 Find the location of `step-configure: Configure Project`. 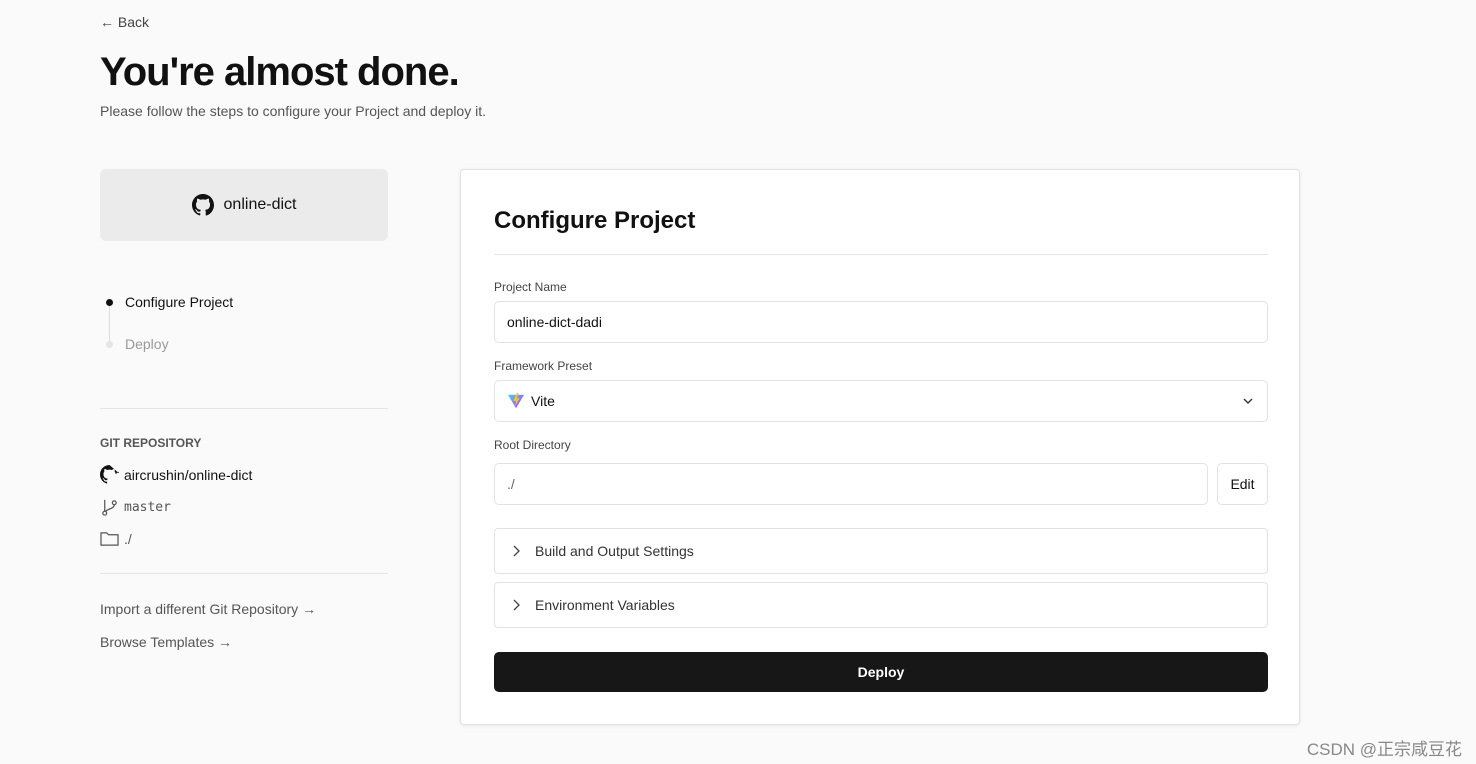

step-configure: Configure Project is located at coordinates (169, 302).